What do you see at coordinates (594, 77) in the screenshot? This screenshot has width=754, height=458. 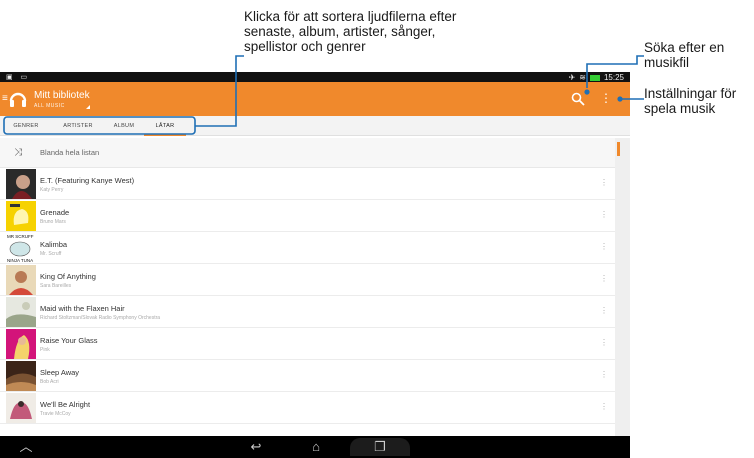 I see `battery-icon` at bounding box center [594, 77].